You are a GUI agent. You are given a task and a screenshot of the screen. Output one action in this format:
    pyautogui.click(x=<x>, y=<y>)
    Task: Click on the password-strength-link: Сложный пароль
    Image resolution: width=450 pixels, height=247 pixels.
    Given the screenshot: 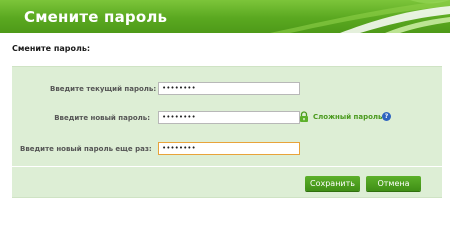 What is the action you would take?
    pyautogui.click(x=347, y=117)
    